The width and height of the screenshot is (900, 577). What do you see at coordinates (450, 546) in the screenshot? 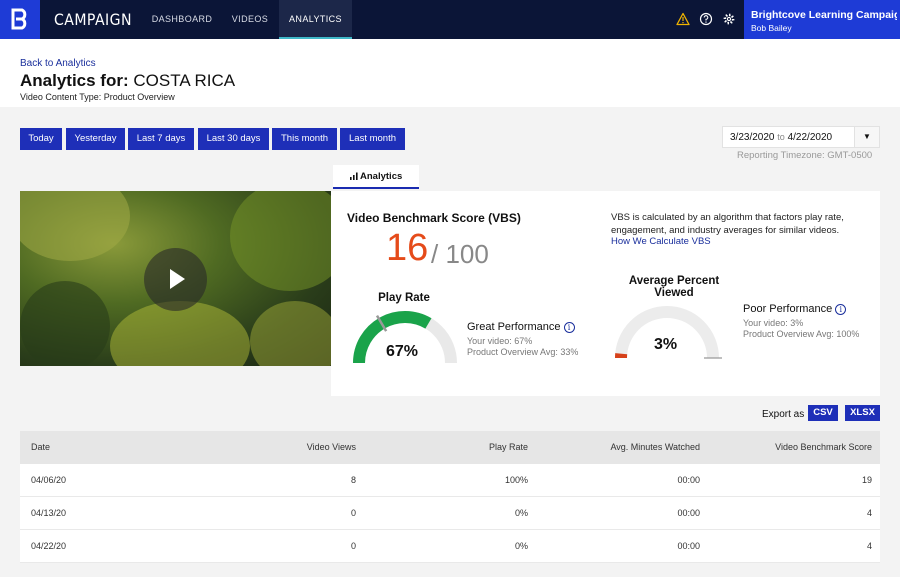
I see `table-row: 04/22/20 0 0% 00:00 4` at bounding box center [450, 546].